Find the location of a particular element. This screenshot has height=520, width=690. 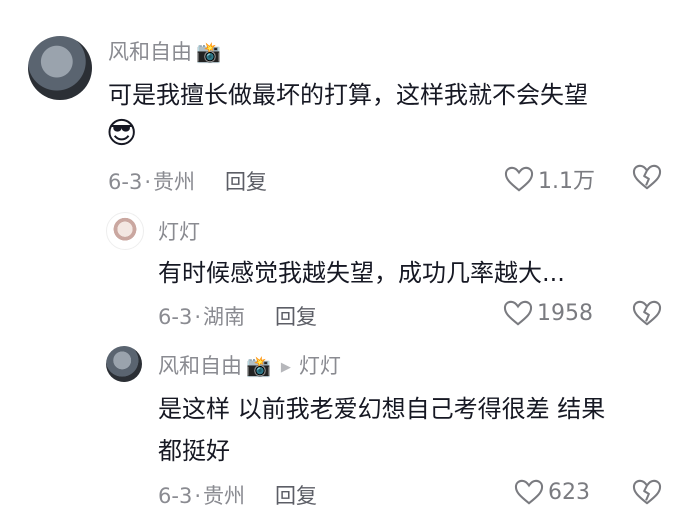

reply-to-username: 灯灯 is located at coordinates (320, 366).